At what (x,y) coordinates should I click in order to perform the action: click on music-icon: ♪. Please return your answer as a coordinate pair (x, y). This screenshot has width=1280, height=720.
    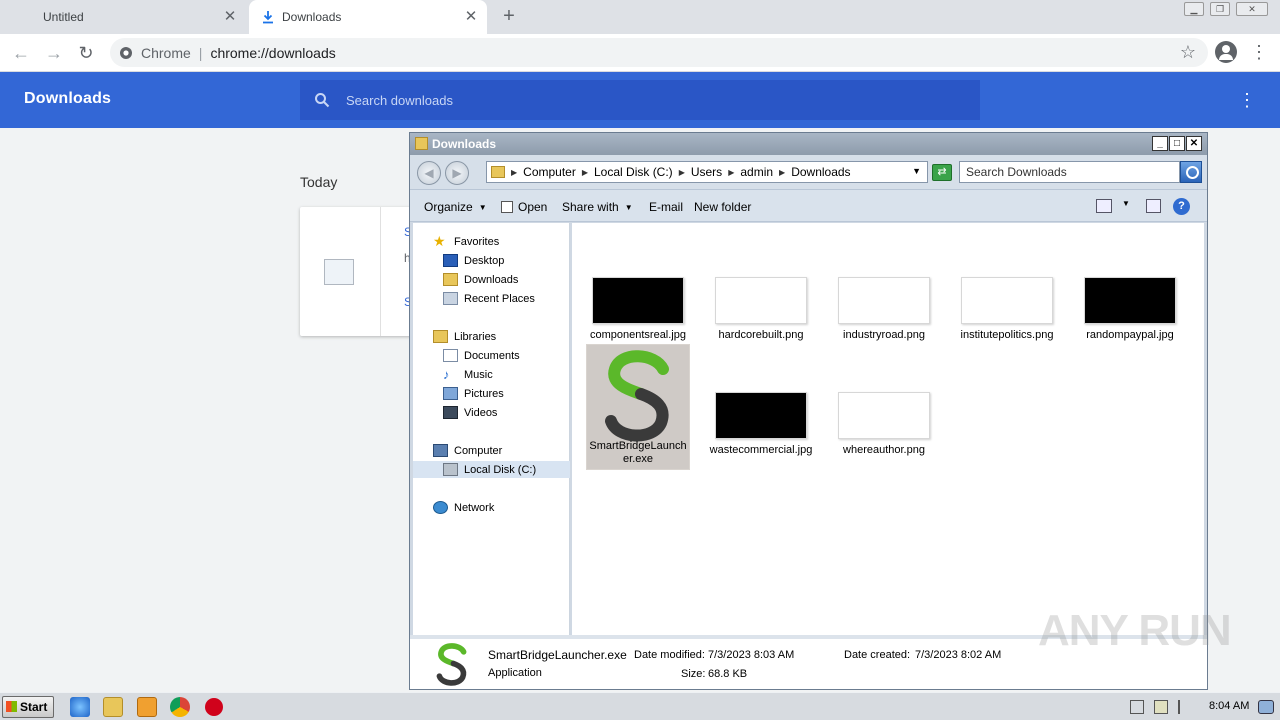
    Looking at the image, I should click on (446, 374).